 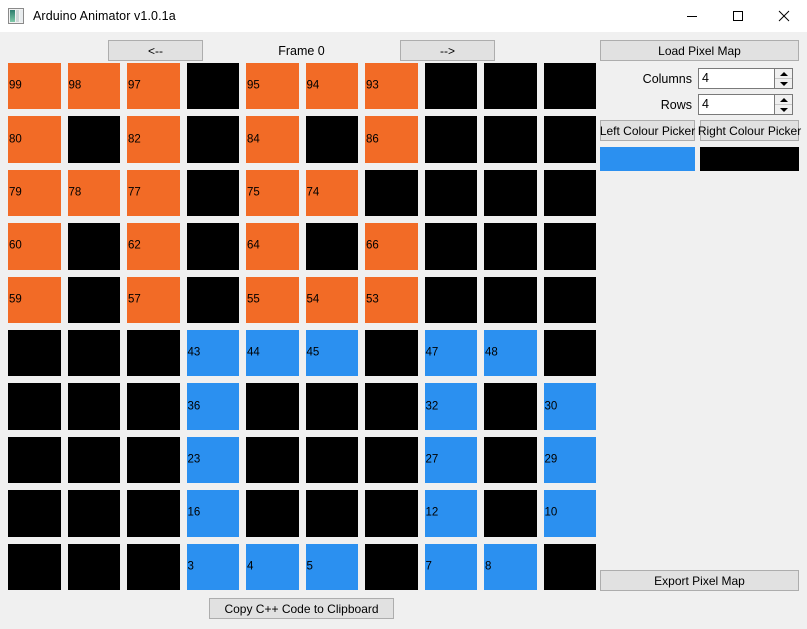 I want to click on pixel-cell: 79, so click(x=34, y=193).